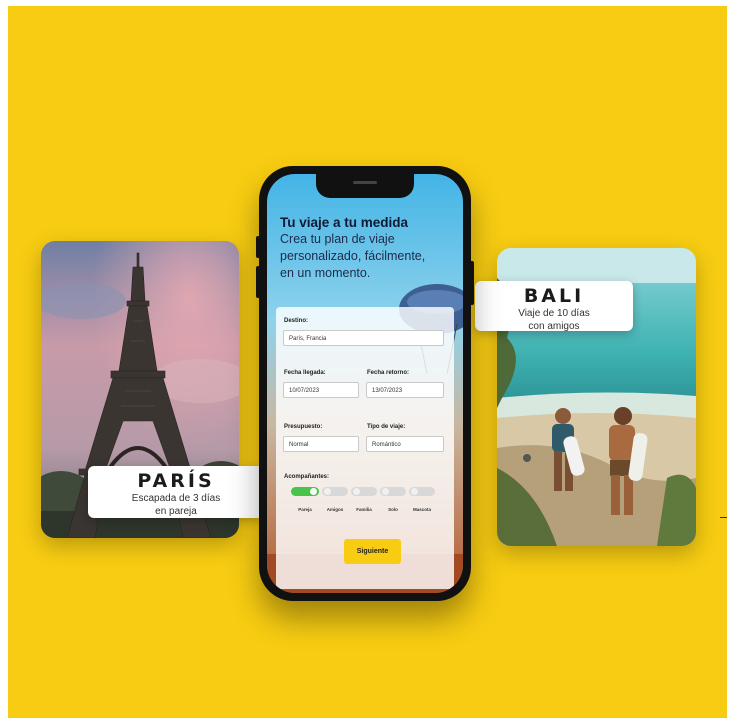 This screenshot has height=724, width=733. Describe the element at coordinates (372, 551) in the screenshot. I see `next-button: Siguiente` at that location.